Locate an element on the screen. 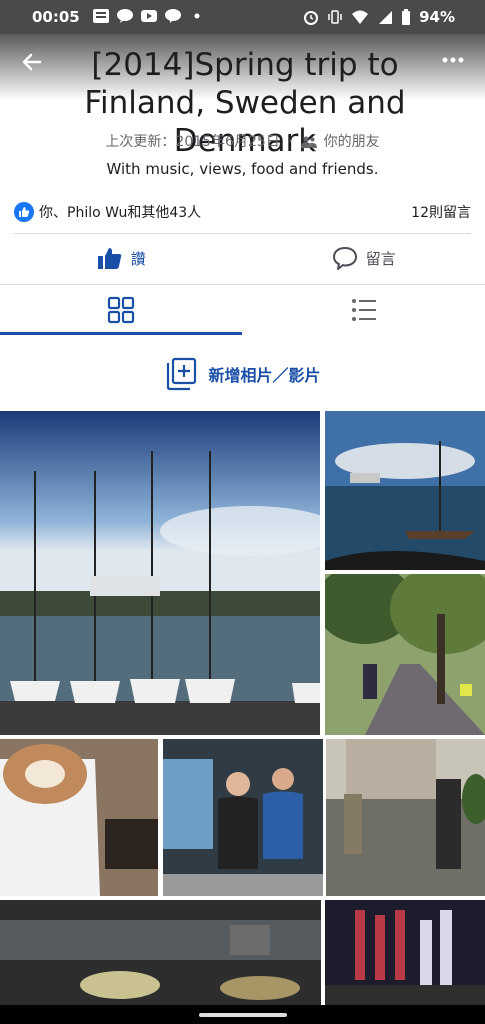  home-gesture-pill is located at coordinates (243, 1015).